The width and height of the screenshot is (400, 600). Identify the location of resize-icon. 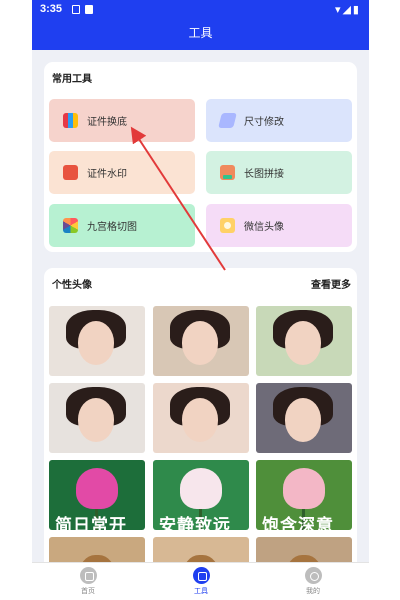
(227, 120).